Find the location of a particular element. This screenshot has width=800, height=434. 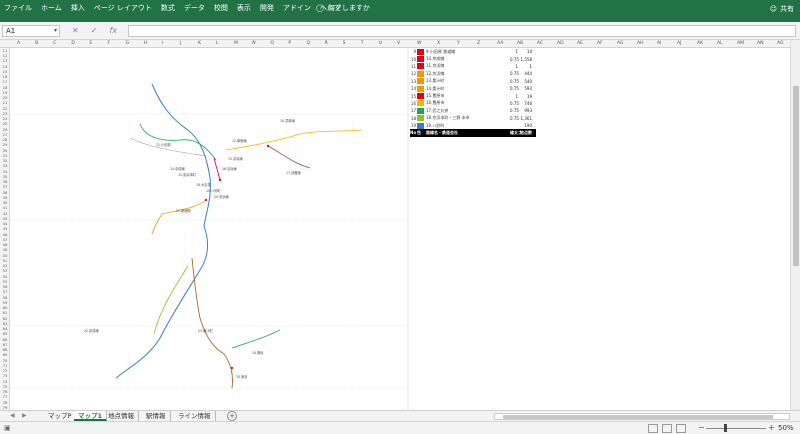

table-row: 16 16.豊原市 0.75 746 is located at coordinates (473, 103).